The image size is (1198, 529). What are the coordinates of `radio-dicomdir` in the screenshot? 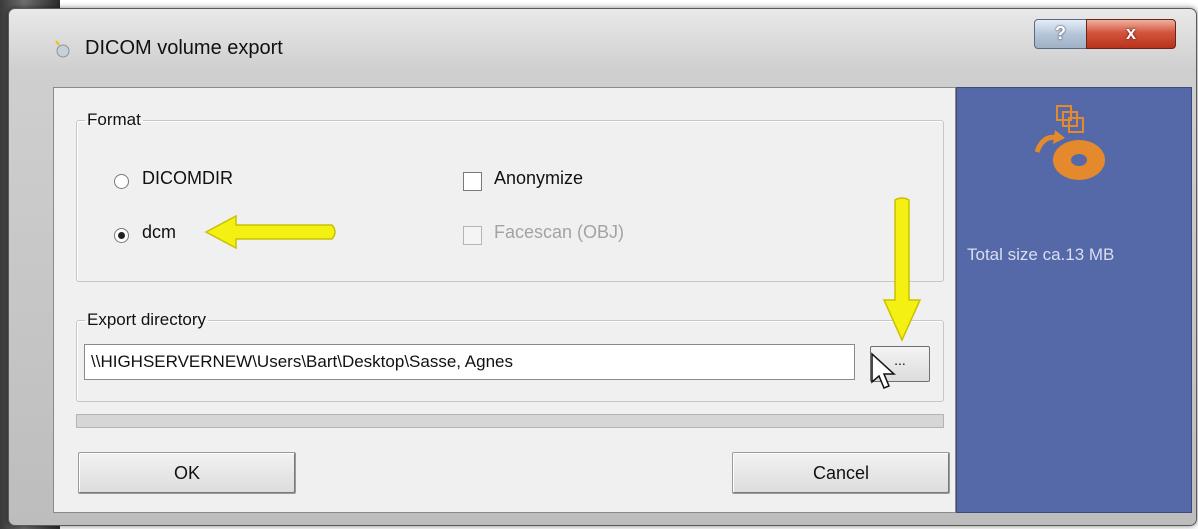 It's located at (121, 181).